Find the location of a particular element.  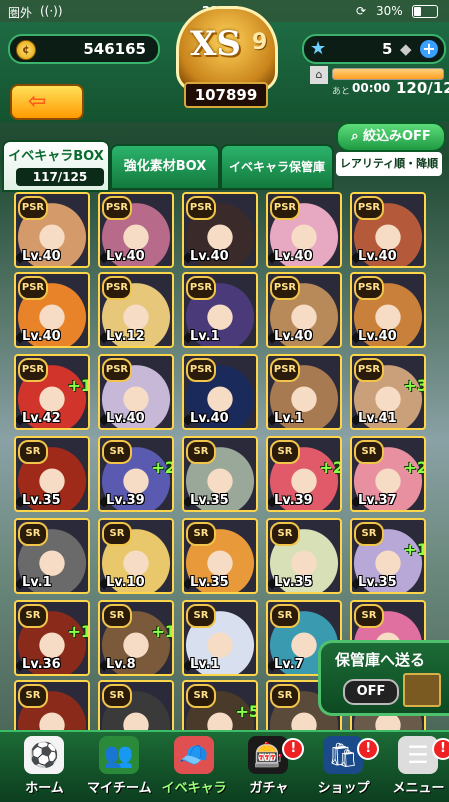

tab-material-box: 強化素材BOX is located at coordinates (165, 167).